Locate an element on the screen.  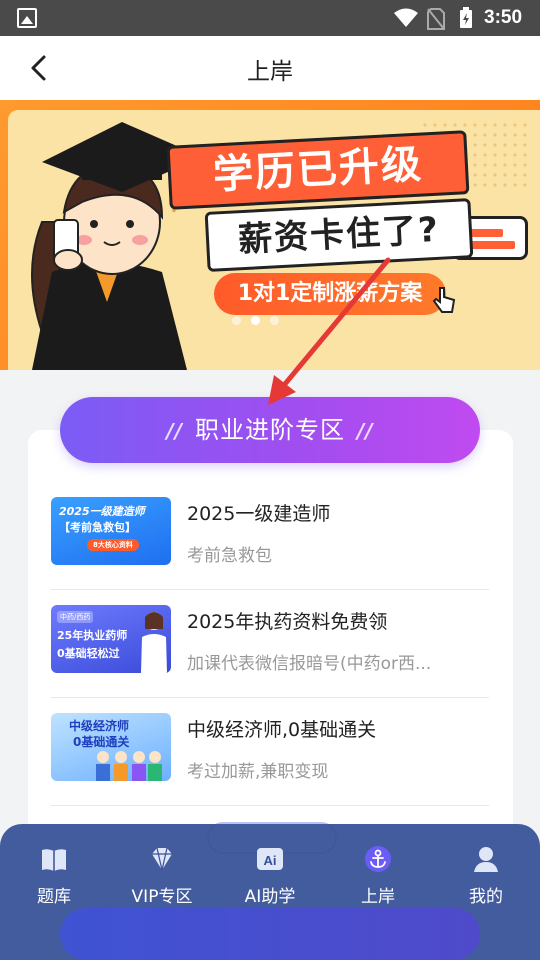
item-subtitle: 考前急救包 is located at coordinates (229, 556).